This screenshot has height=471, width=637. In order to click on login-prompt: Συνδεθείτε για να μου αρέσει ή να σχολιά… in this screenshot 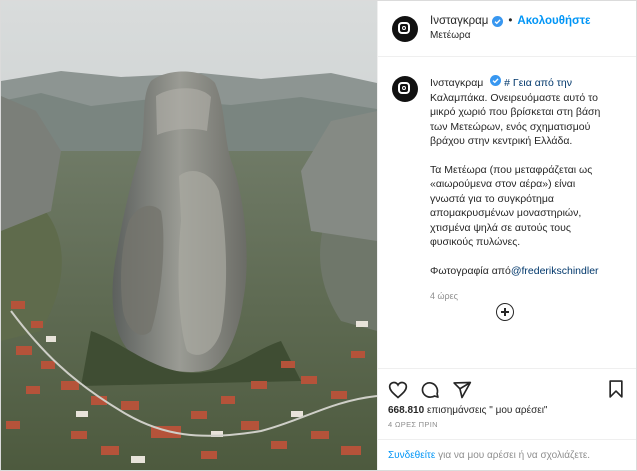, I will do `click(507, 454)`.